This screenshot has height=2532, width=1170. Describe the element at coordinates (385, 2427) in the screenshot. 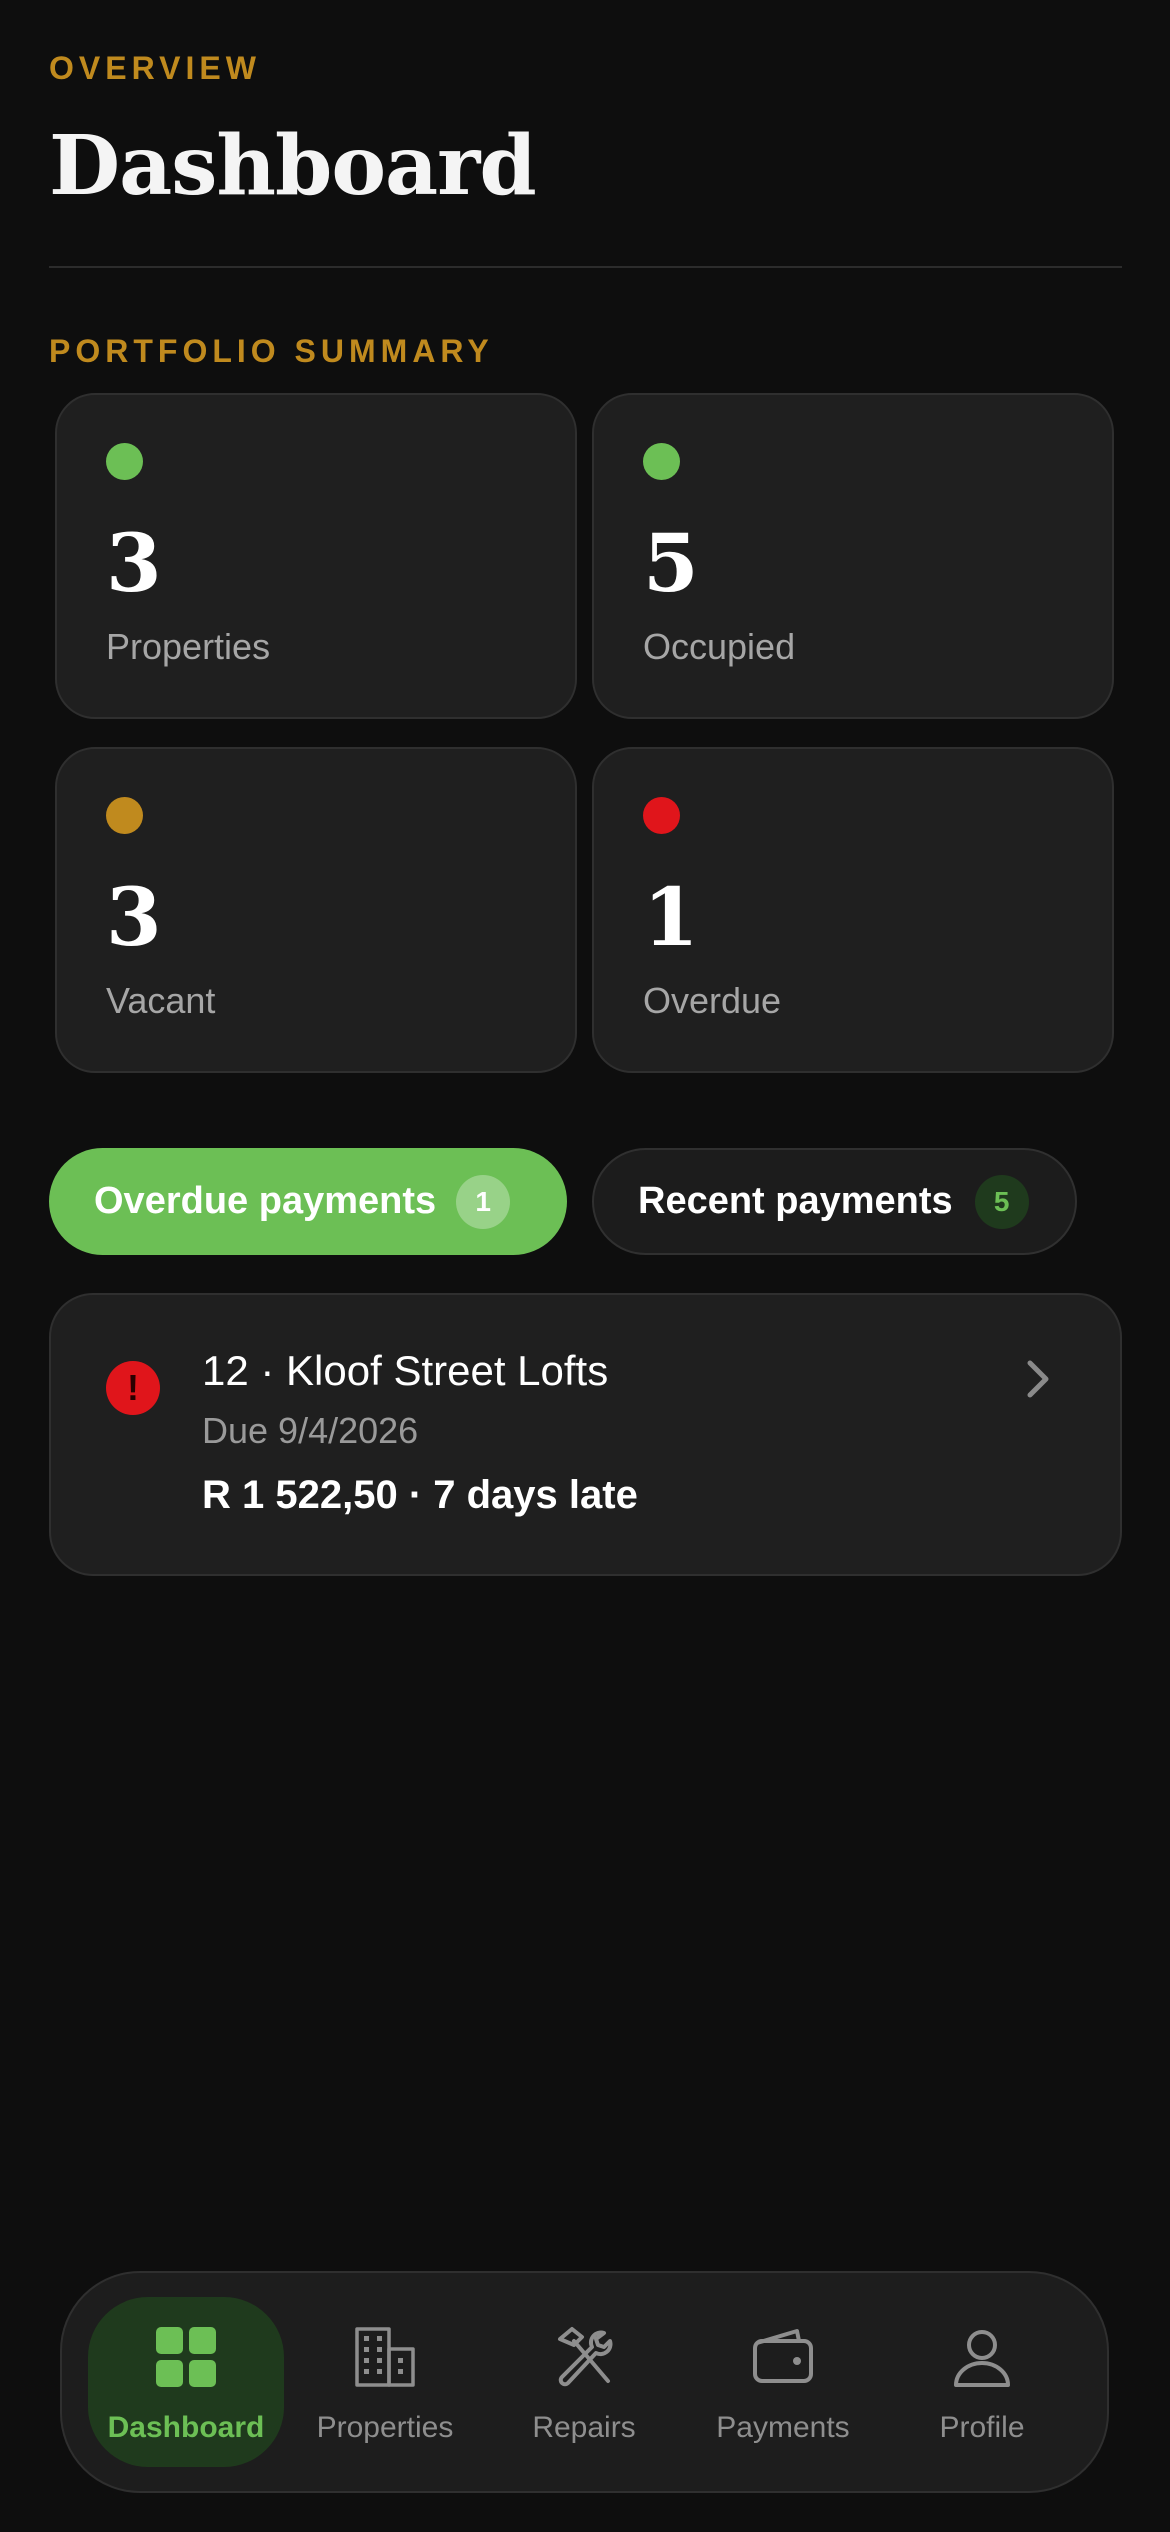

I see `nav-label: Properties` at that location.